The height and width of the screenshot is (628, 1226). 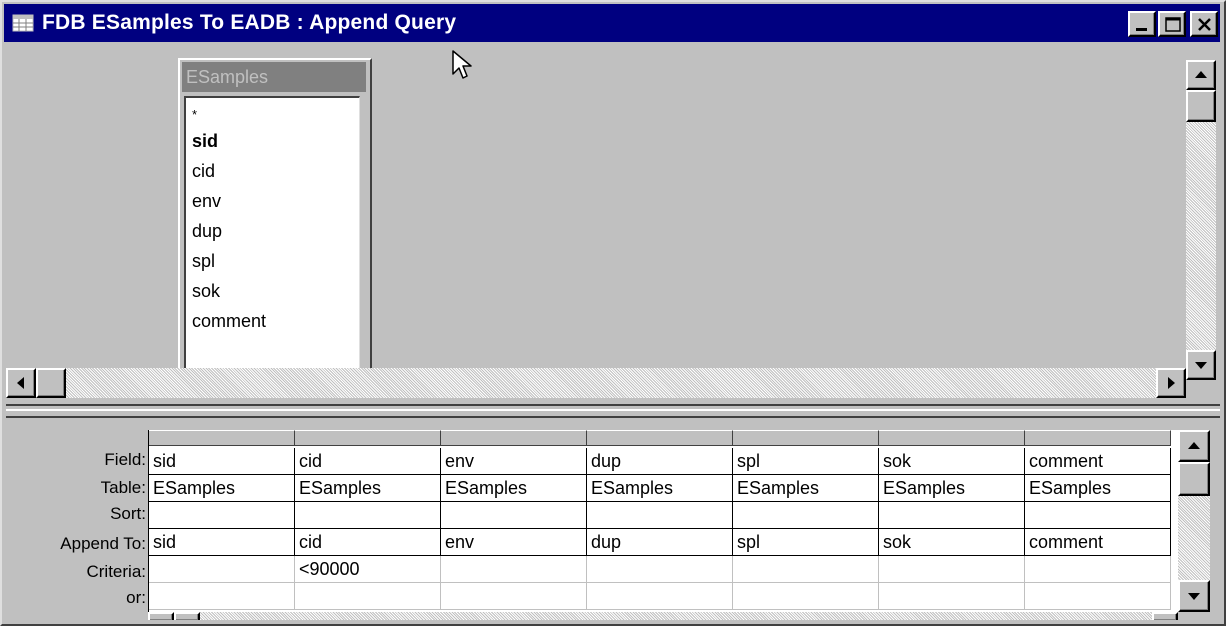 What do you see at coordinates (1201, 106) in the screenshot?
I see `vertical-scroll-thumb` at bounding box center [1201, 106].